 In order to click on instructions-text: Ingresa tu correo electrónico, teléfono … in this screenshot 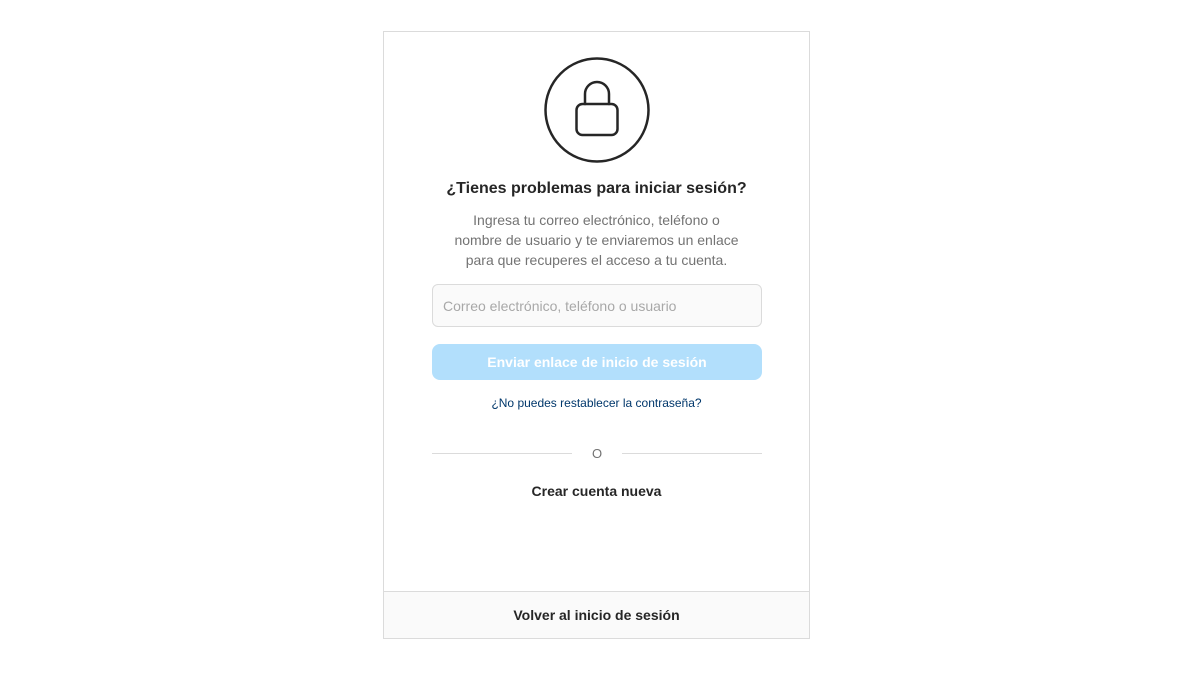, I will do `click(596, 240)`.